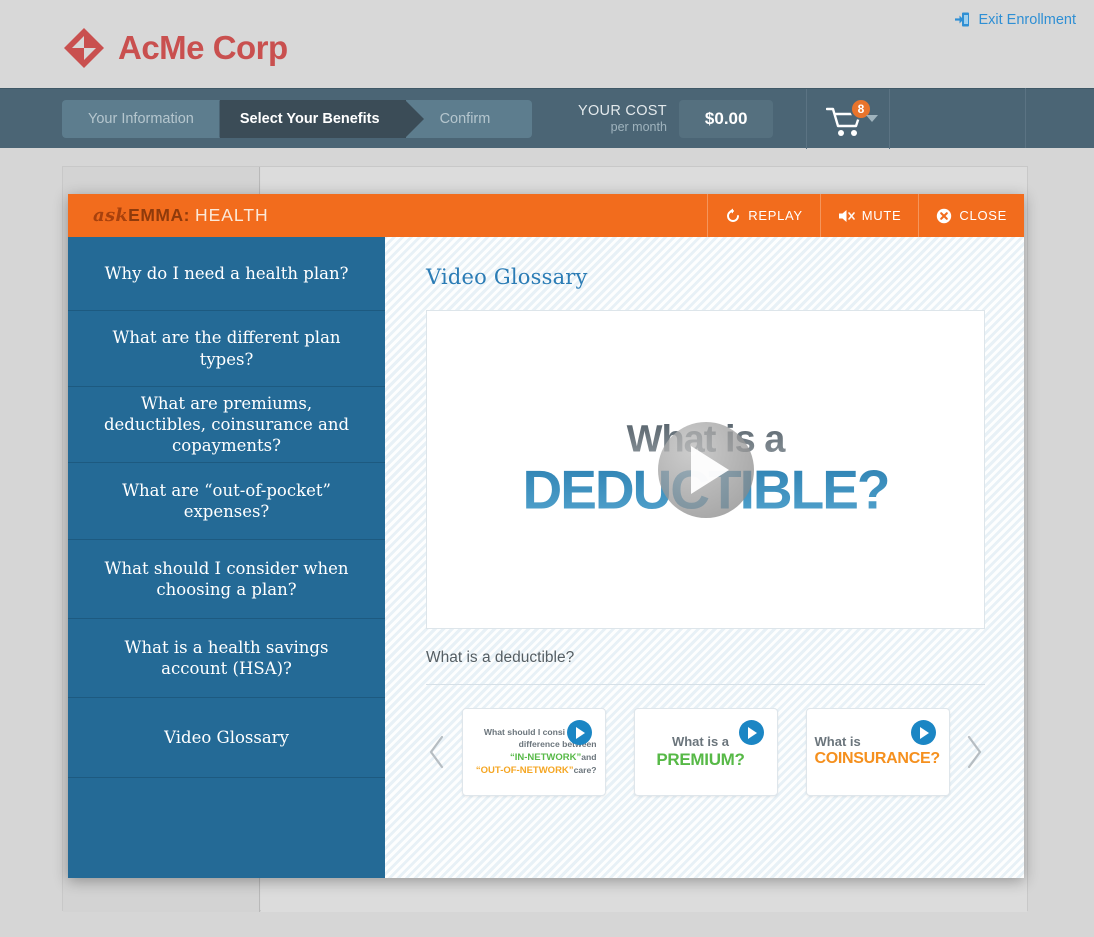 The height and width of the screenshot is (937, 1094). I want to click on chevron-left-icon, so click(436, 752).